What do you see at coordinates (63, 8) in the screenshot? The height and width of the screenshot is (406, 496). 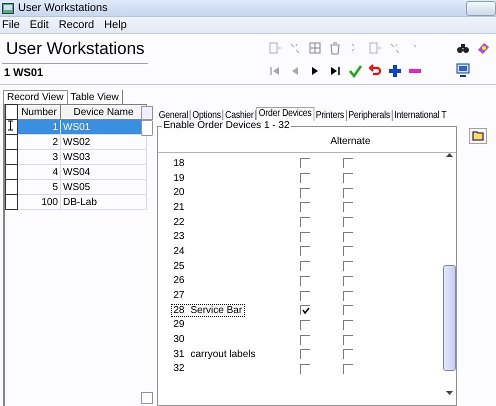 I see `window-title: User Workstations` at bounding box center [63, 8].